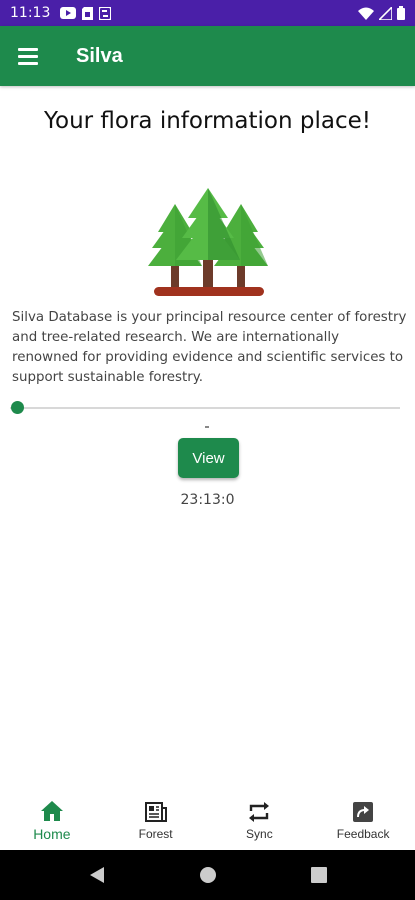  I want to click on system-navigation-bar, so click(207, 875).